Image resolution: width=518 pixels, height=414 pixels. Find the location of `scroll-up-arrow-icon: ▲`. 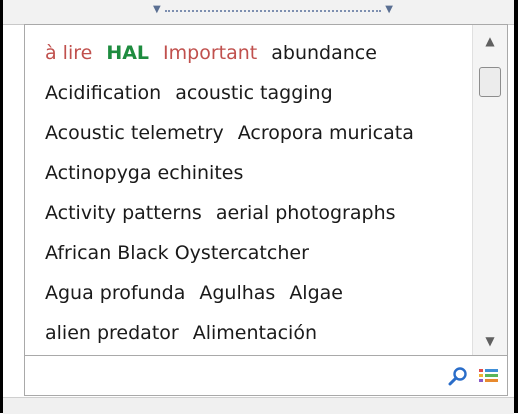

scroll-up-arrow-icon: ▲ is located at coordinates (490, 41).